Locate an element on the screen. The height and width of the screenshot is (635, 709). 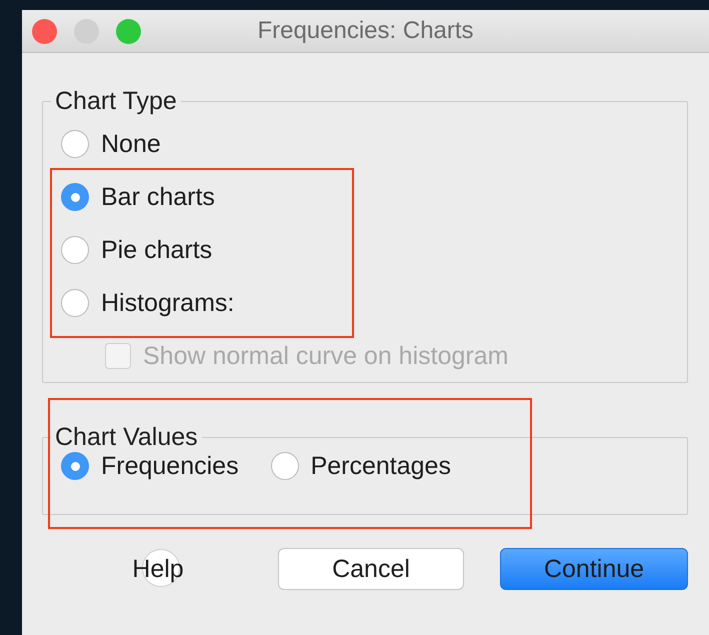
close-icon is located at coordinates (44, 31).